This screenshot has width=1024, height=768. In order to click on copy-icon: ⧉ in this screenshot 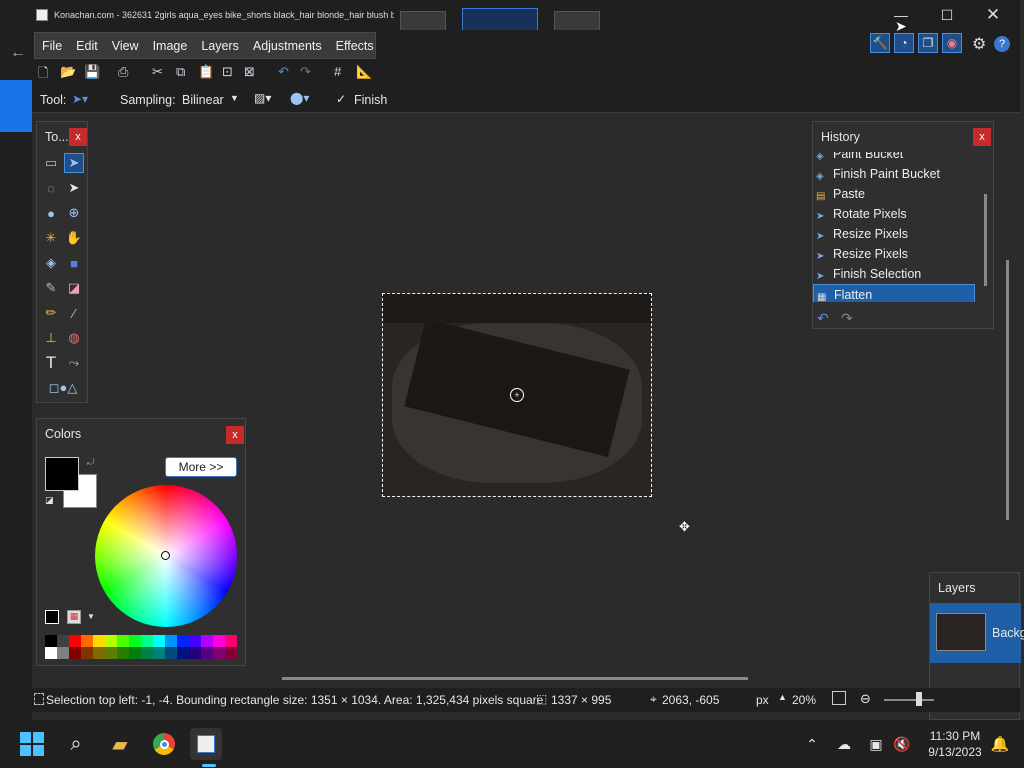, I will do `click(180, 72)`.